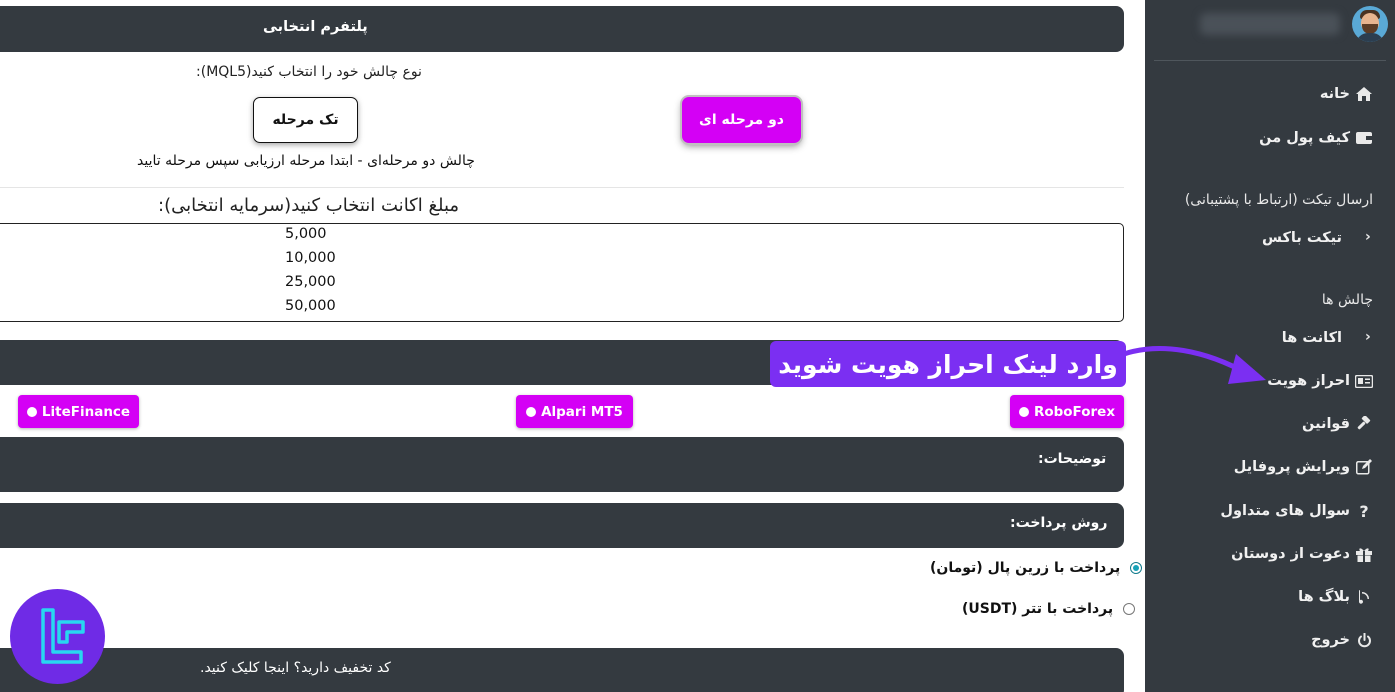  I want to click on amount-label: مبلغ اکانت انتخاب کنید(سرمایه انتخابی):, so click(309, 205).